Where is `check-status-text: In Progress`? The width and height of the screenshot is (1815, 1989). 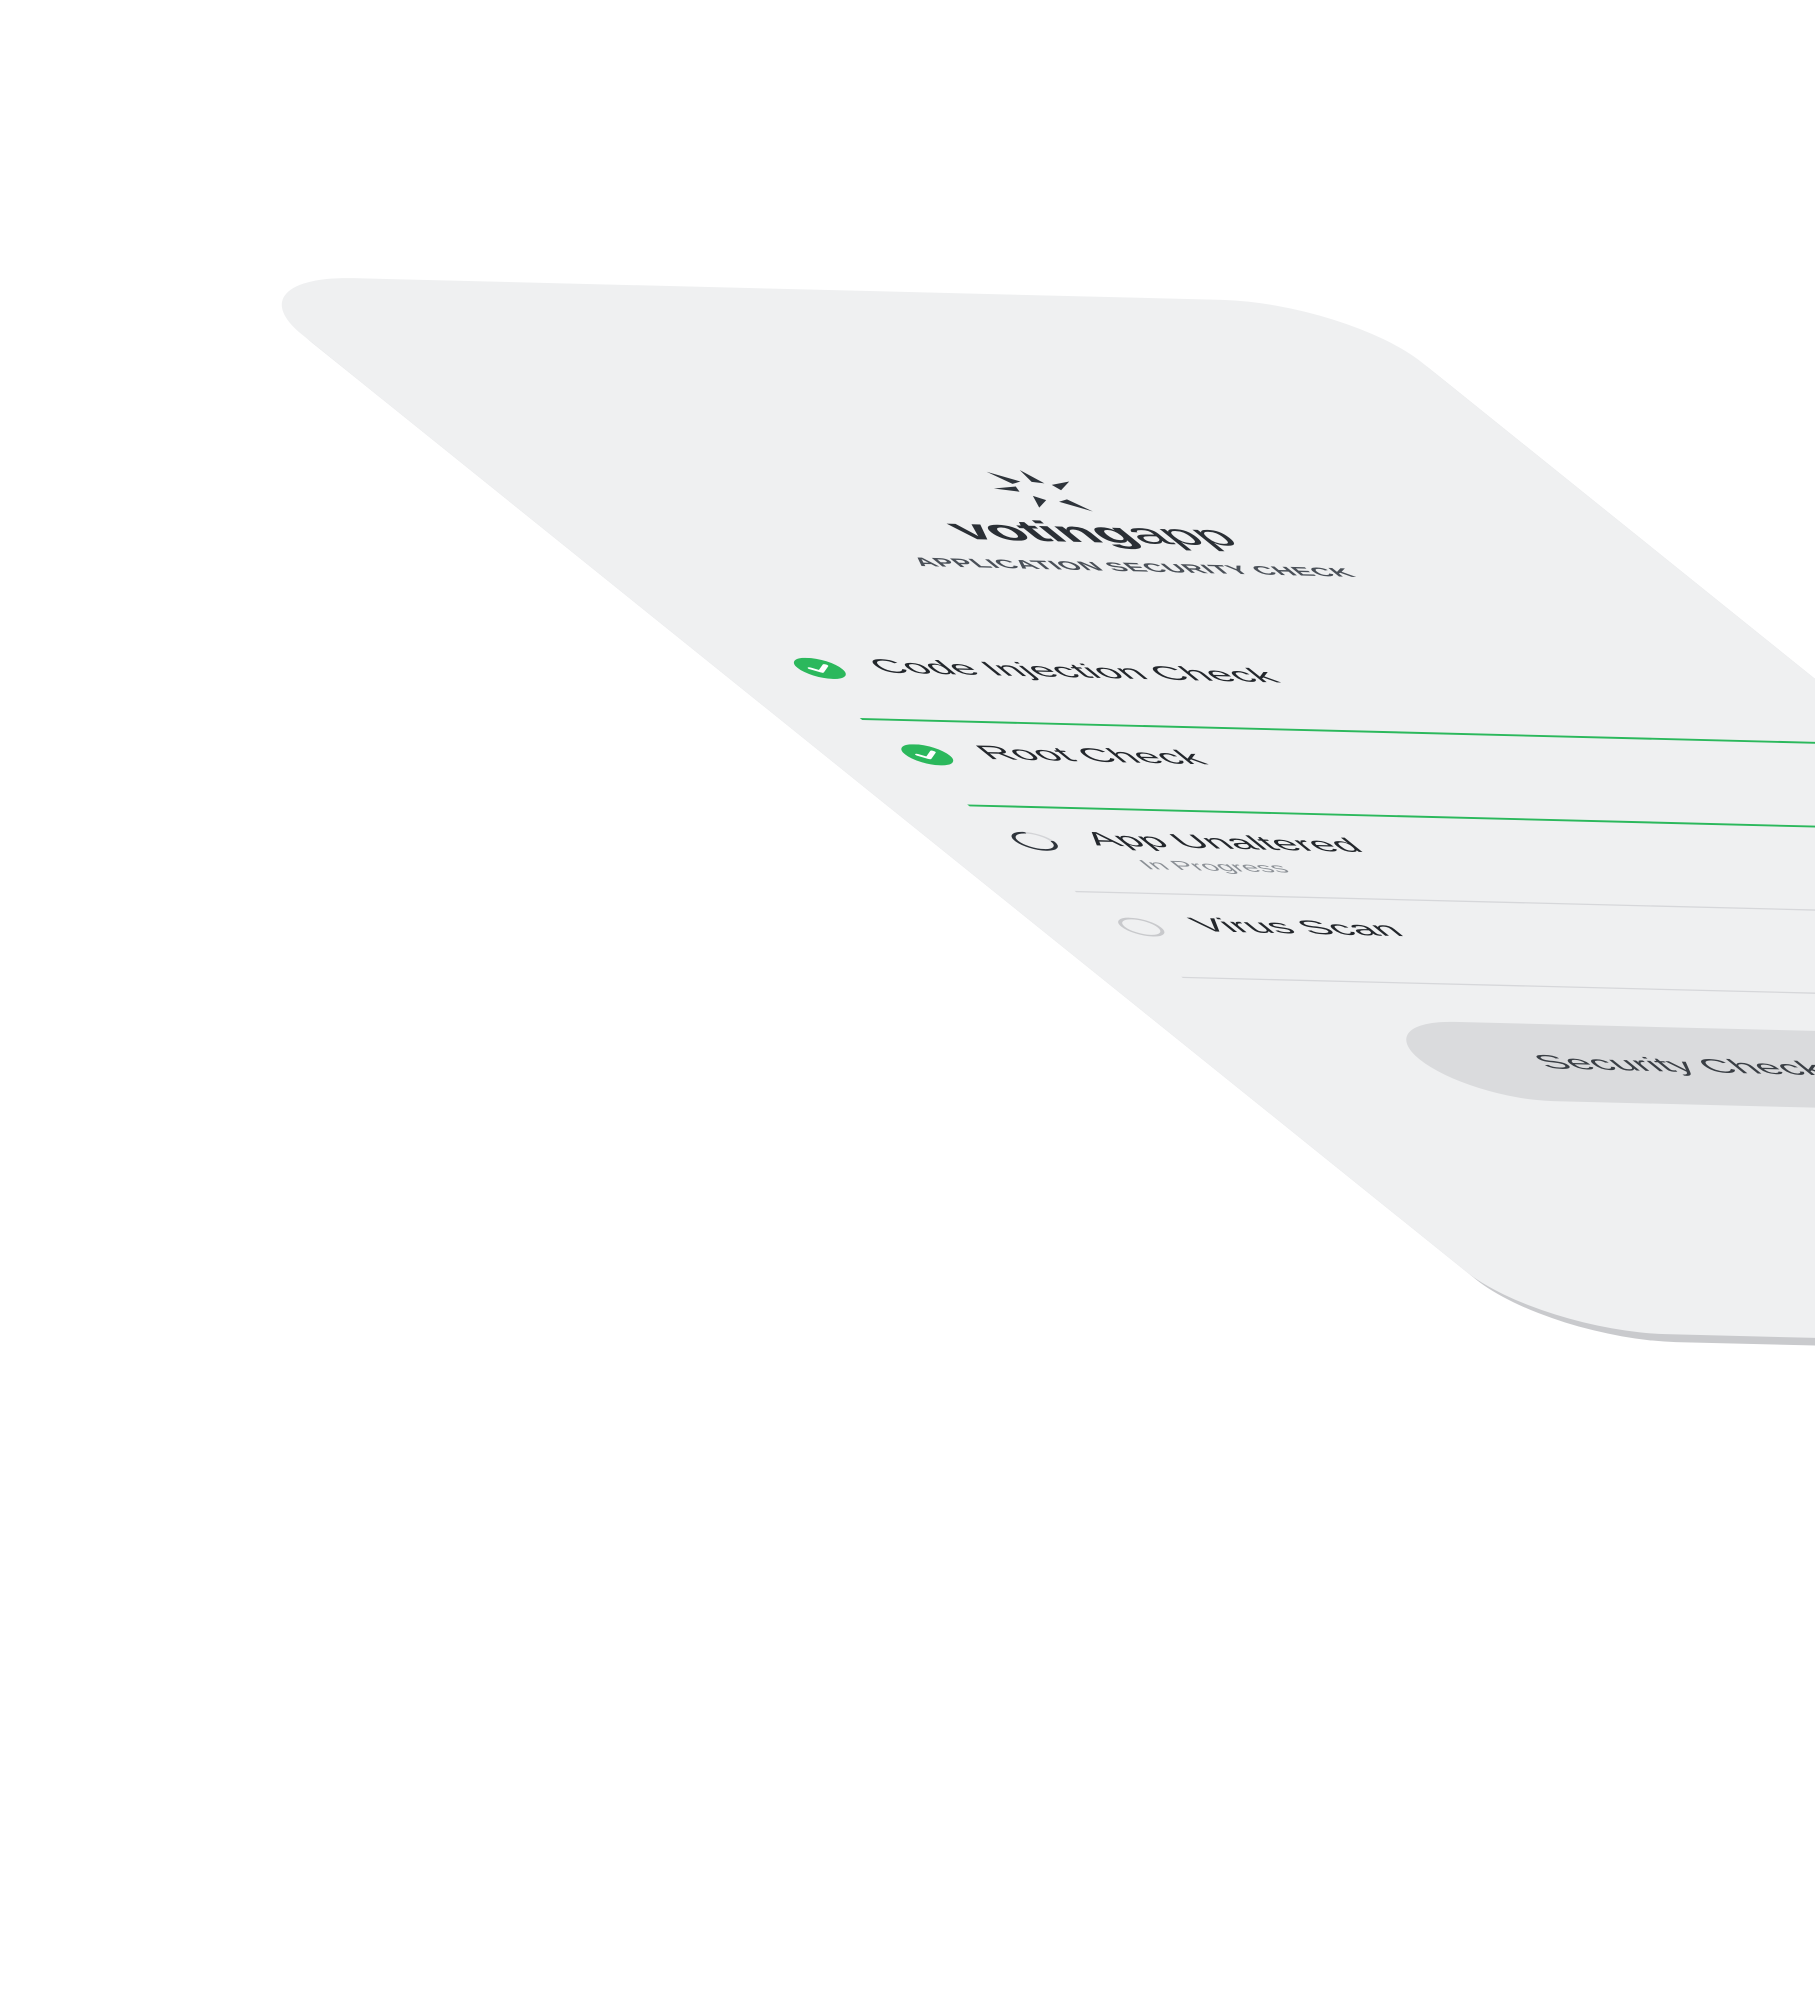 check-status-text: In Progress is located at coordinates (1214, 866).